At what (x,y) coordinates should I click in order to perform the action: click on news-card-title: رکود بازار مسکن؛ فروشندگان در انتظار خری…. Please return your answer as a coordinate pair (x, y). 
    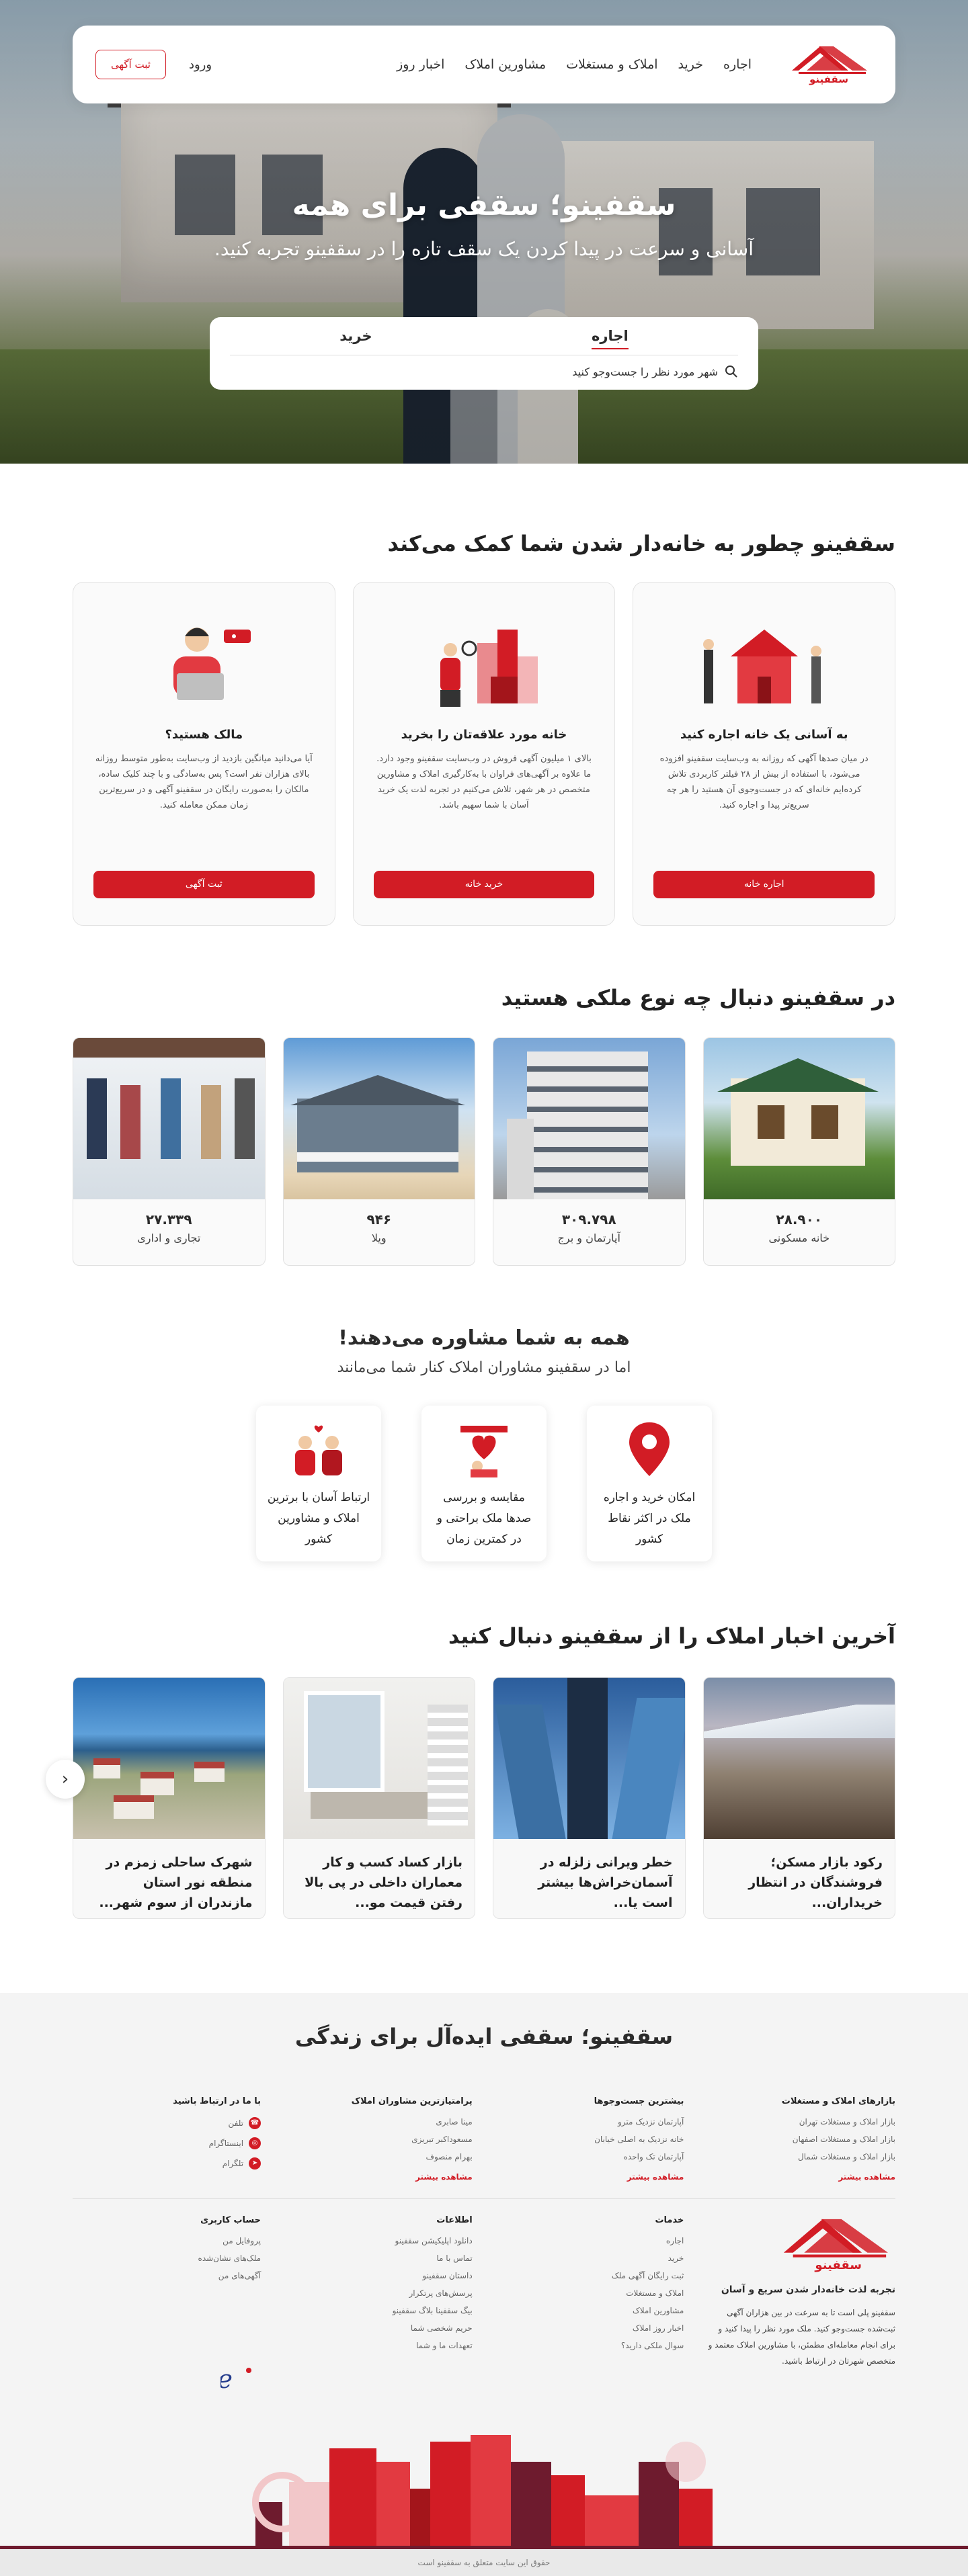
    Looking at the image, I should click on (815, 1882).